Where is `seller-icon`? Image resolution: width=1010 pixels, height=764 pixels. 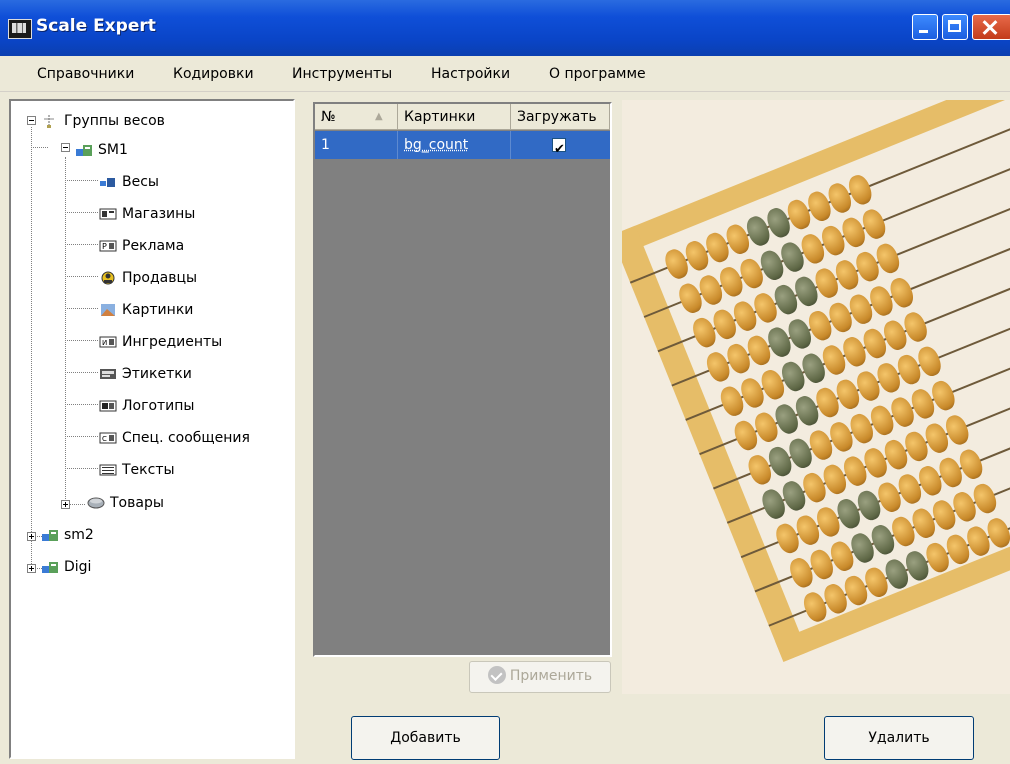 seller-icon is located at coordinates (108, 277).